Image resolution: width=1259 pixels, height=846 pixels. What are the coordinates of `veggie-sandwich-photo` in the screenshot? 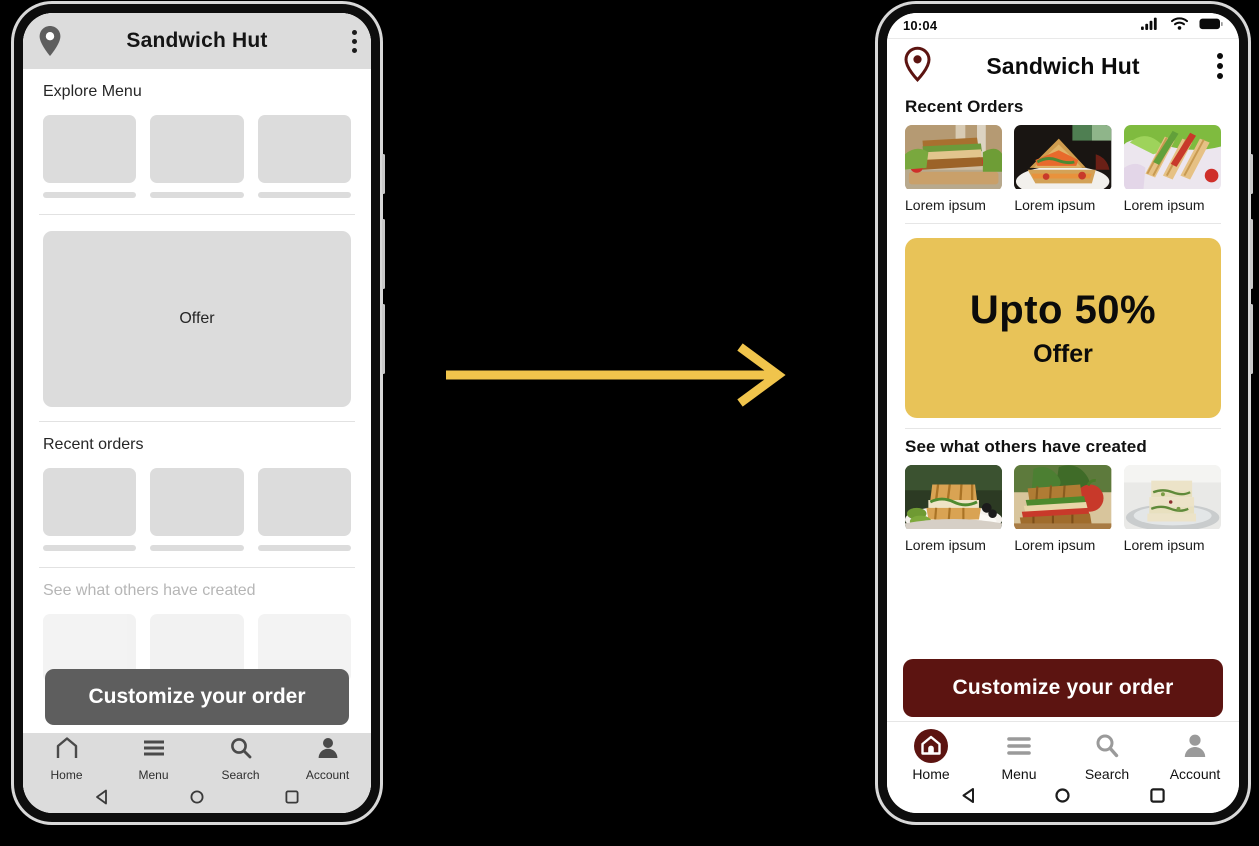 It's located at (954, 158).